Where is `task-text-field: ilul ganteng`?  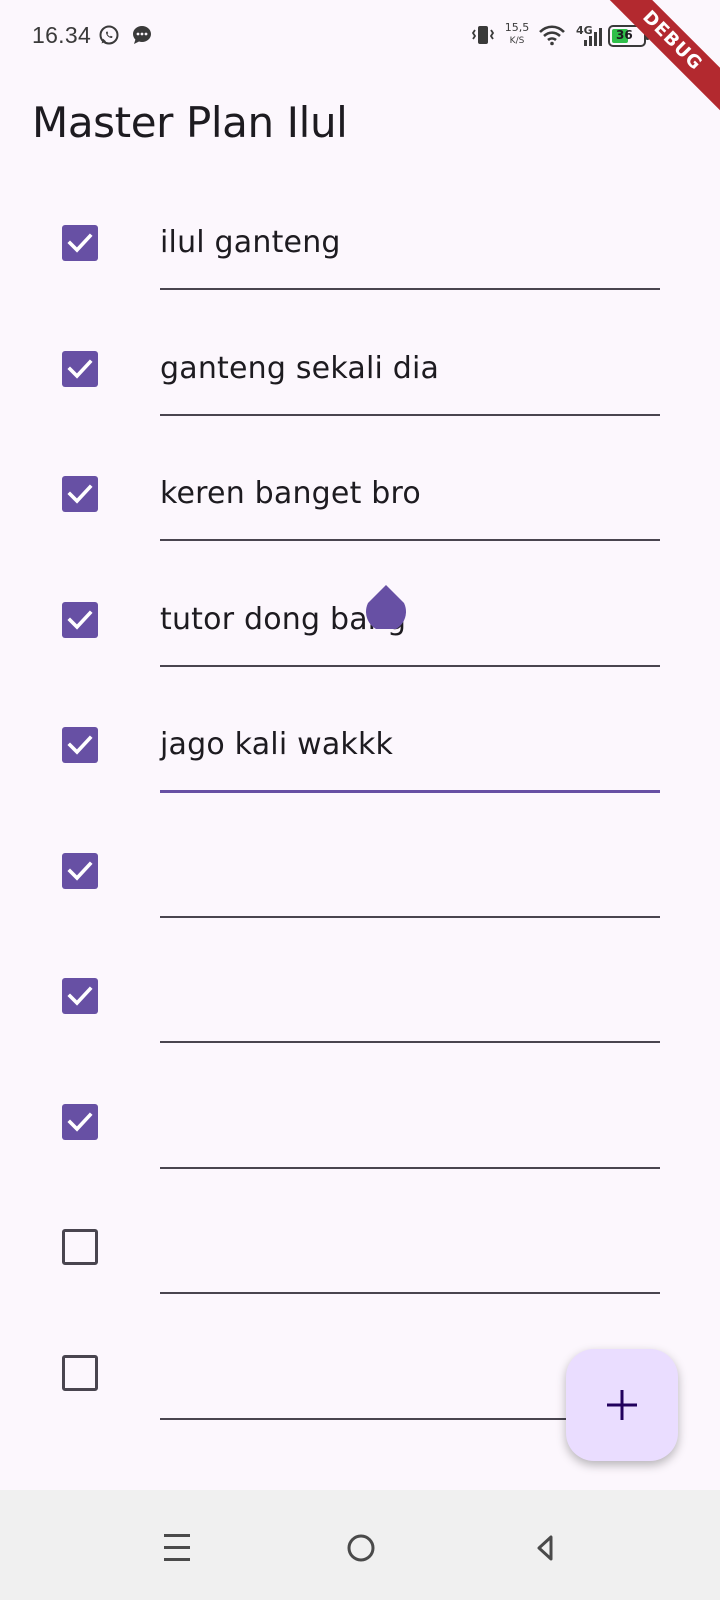
task-text-field: ilul ganteng is located at coordinates (410, 242).